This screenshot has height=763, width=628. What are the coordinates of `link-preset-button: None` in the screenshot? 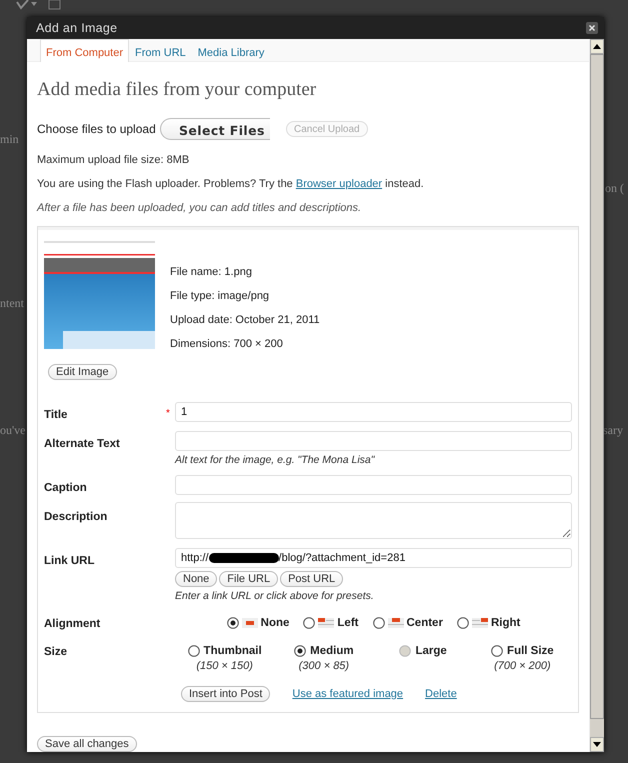 It's located at (196, 579).